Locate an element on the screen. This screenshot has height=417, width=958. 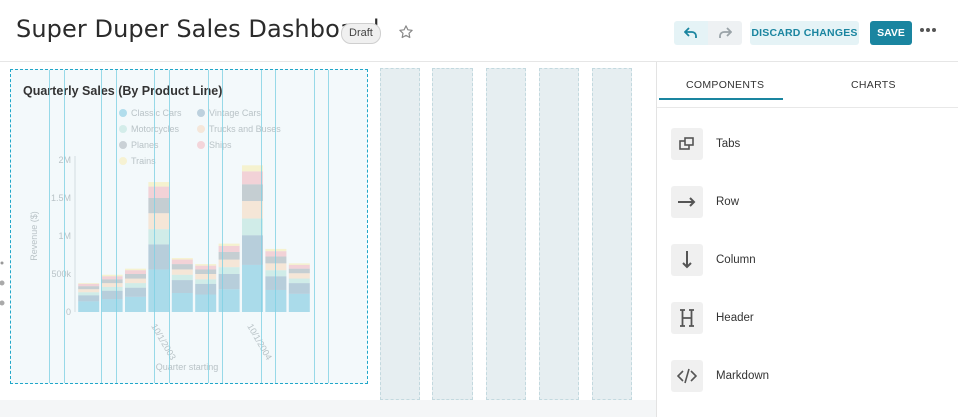
component-label: Row is located at coordinates (728, 202).